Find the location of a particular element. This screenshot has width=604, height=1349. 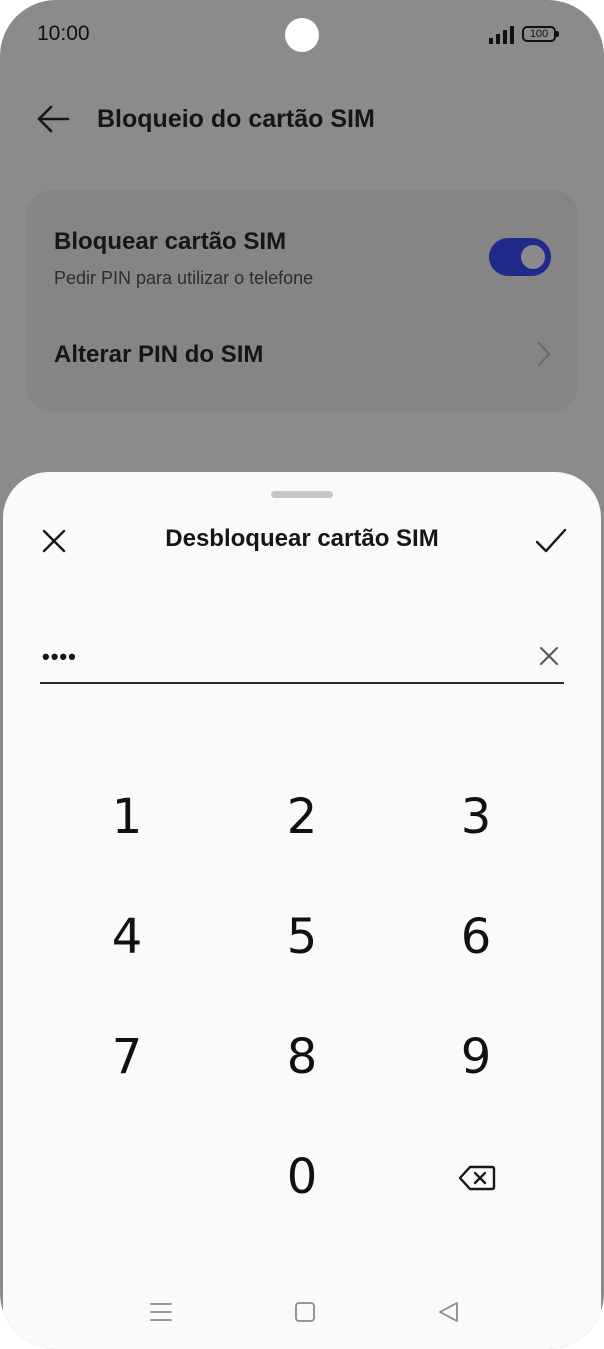

change-pin-label: Alterar PIN do SIM is located at coordinates (159, 354).